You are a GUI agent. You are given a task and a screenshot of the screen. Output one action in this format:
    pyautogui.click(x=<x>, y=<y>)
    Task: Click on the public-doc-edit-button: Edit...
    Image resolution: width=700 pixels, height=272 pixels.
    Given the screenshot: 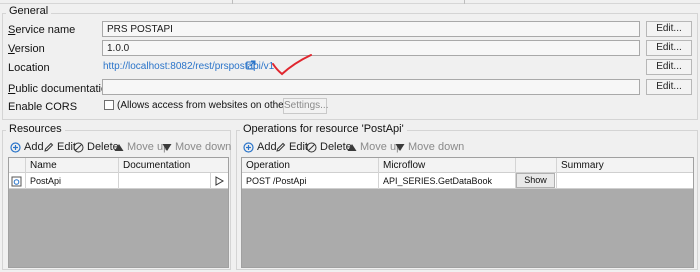 What is the action you would take?
    pyautogui.click(x=669, y=87)
    